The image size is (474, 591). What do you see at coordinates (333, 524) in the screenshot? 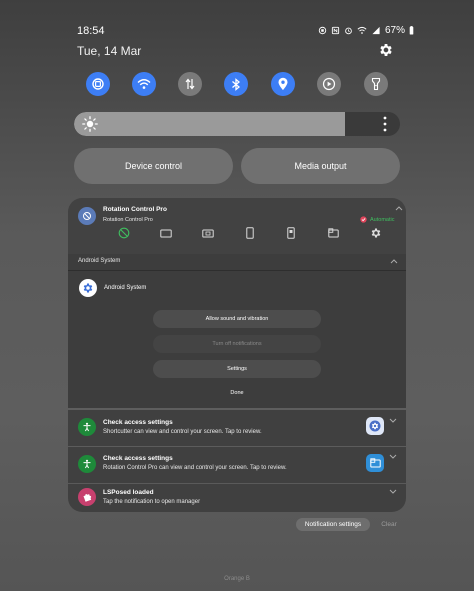
I see `notification-settings-button: Notification settings` at bounding box center [333, 524].